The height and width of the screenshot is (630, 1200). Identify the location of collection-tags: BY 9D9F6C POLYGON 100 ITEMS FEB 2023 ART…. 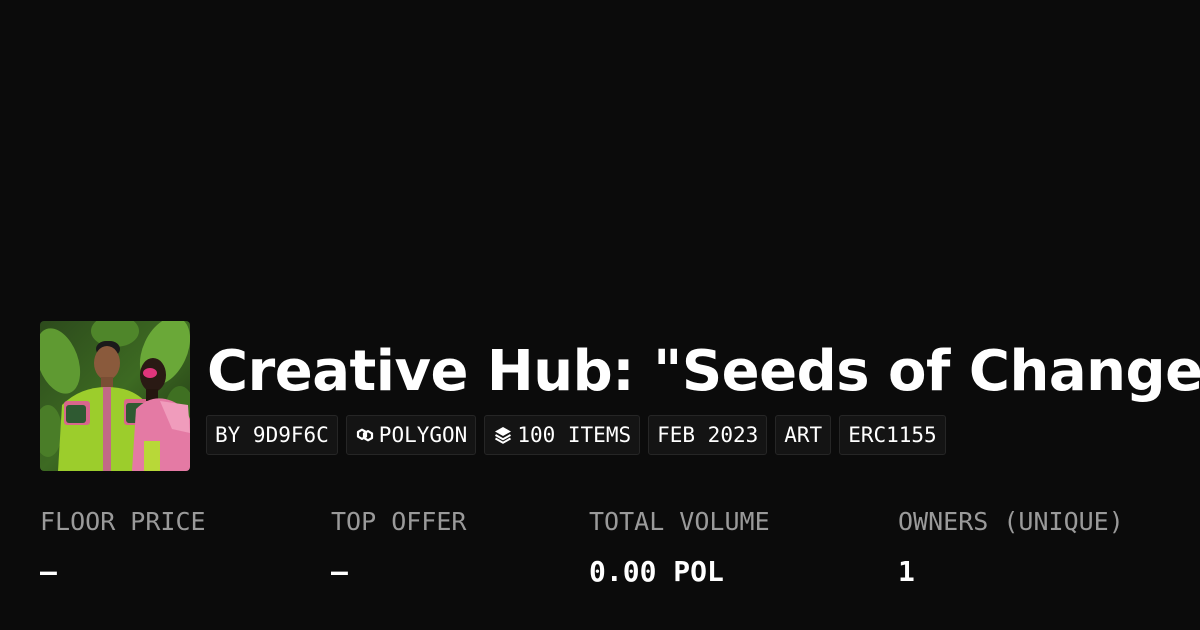
(576, 435).